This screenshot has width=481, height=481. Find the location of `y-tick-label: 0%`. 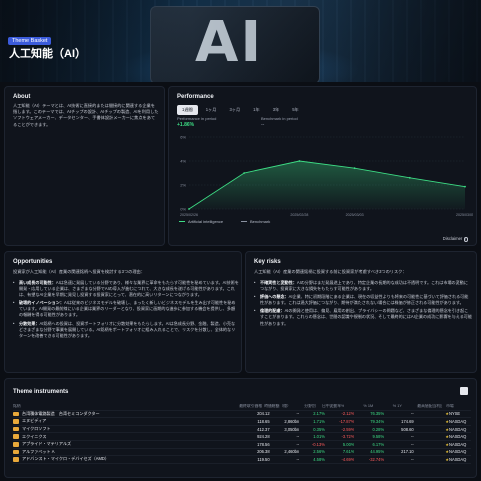

y-tick-label: 0% is located at coordinates (183, 209).